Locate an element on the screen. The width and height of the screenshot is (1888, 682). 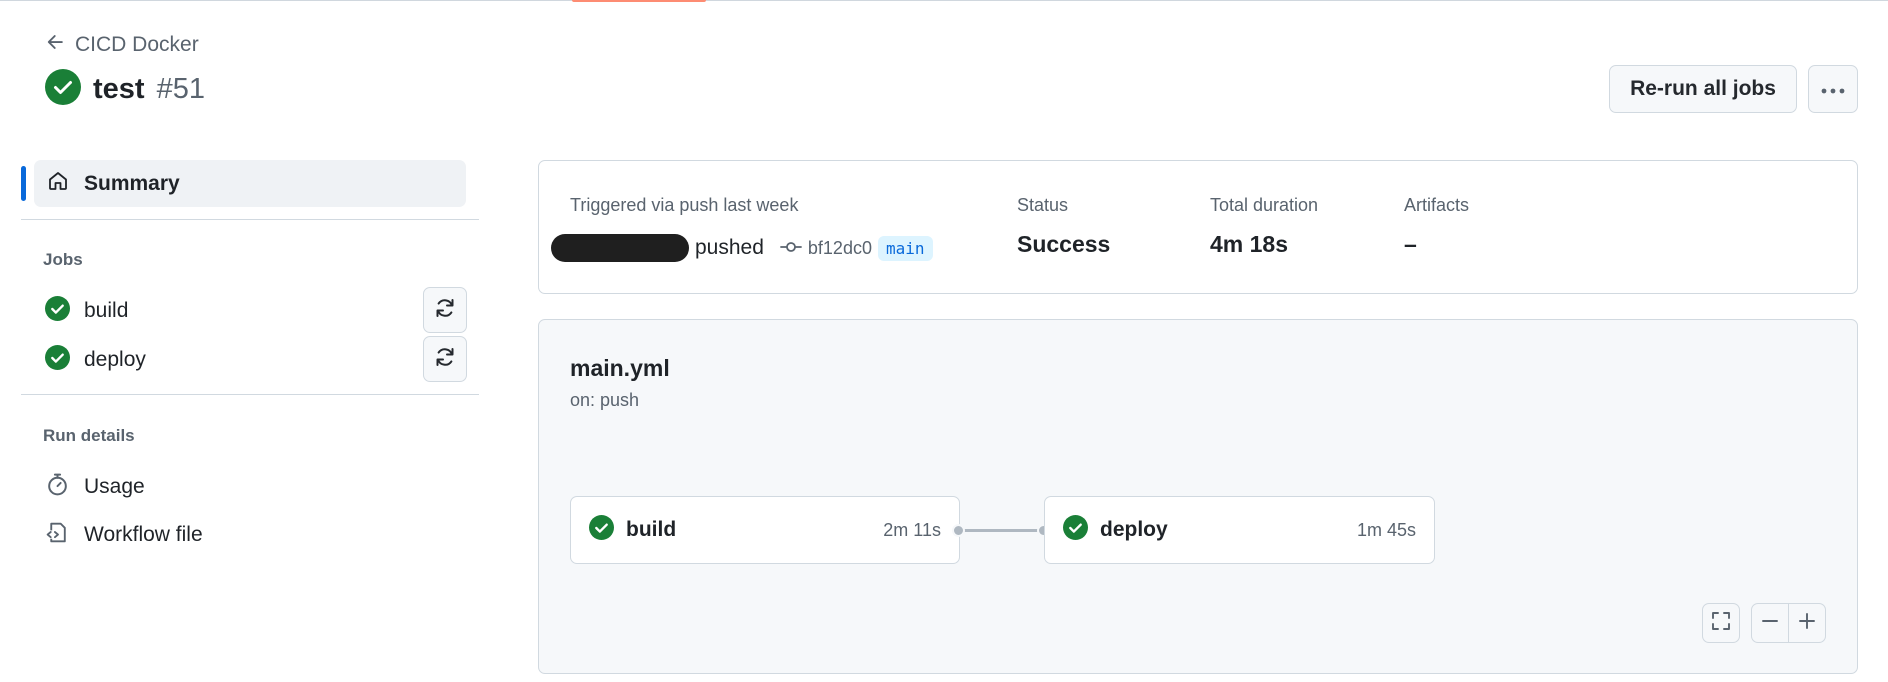
zoom-out-button is located at coordinates (1770, 623).